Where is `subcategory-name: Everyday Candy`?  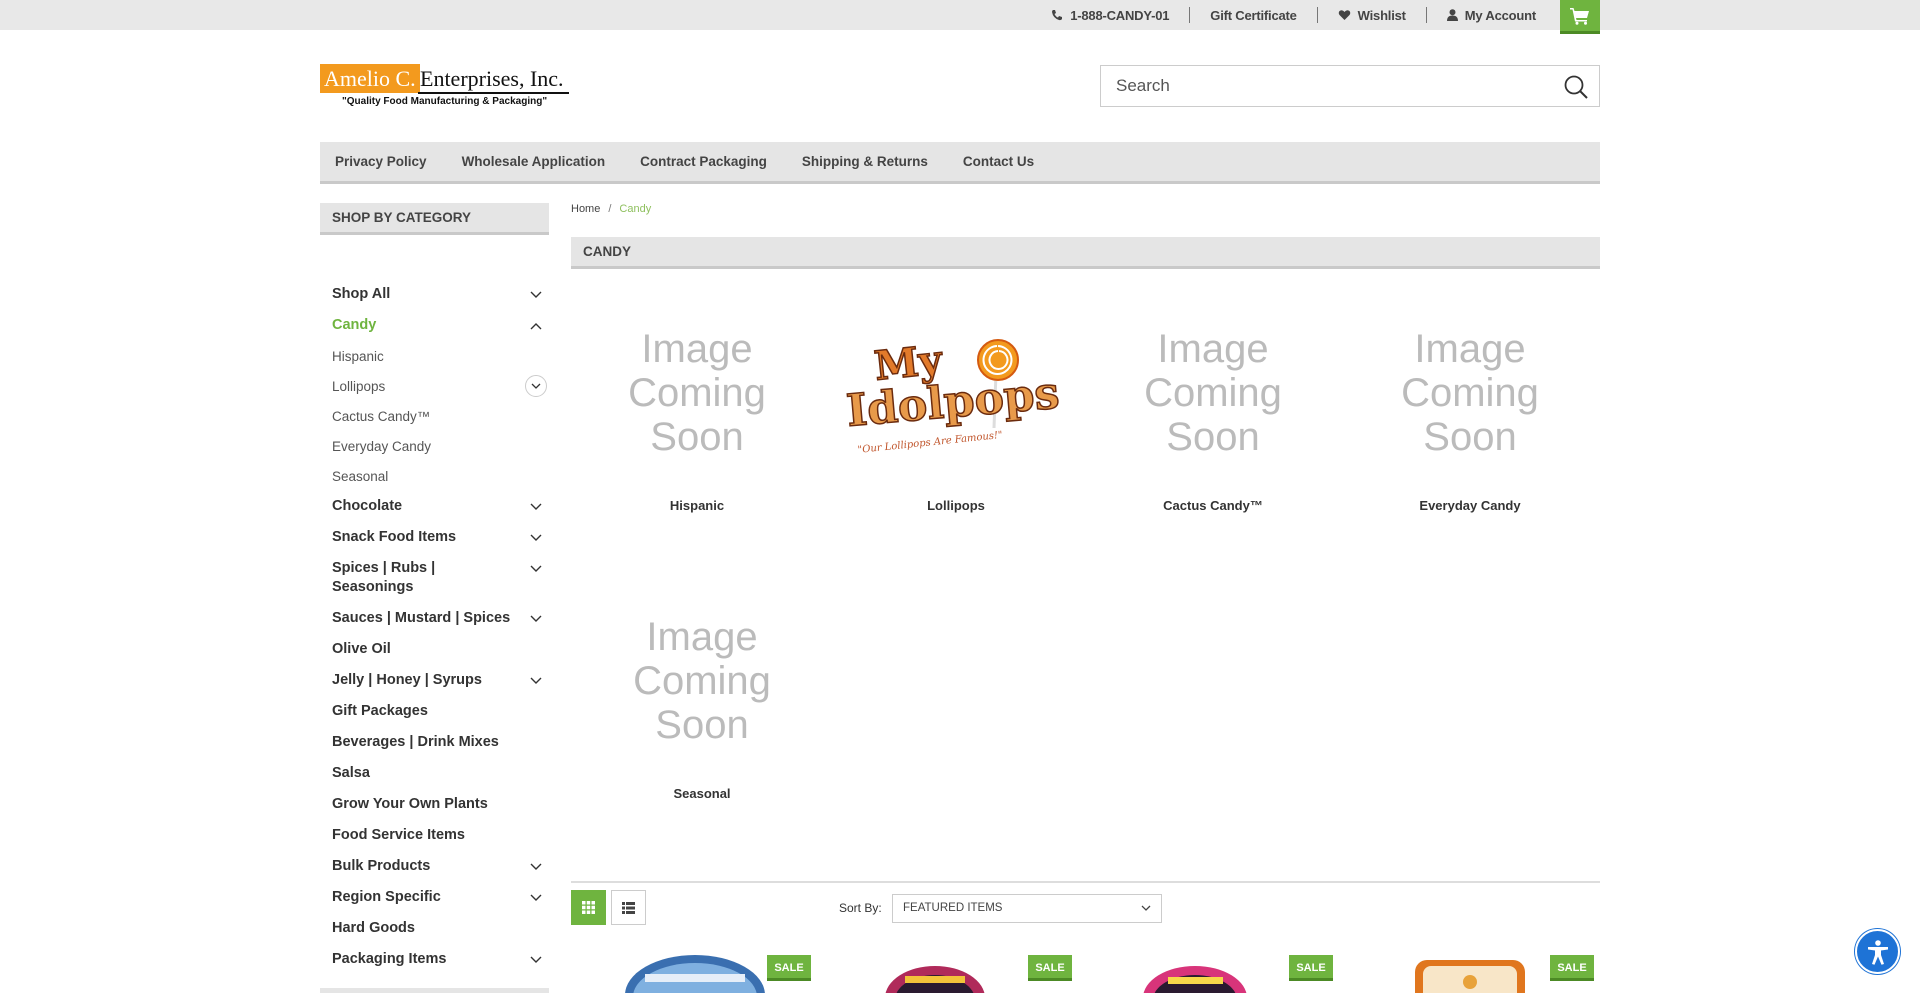
subcategory-name: Everyday Candy is located at coordinates (1470, 505).